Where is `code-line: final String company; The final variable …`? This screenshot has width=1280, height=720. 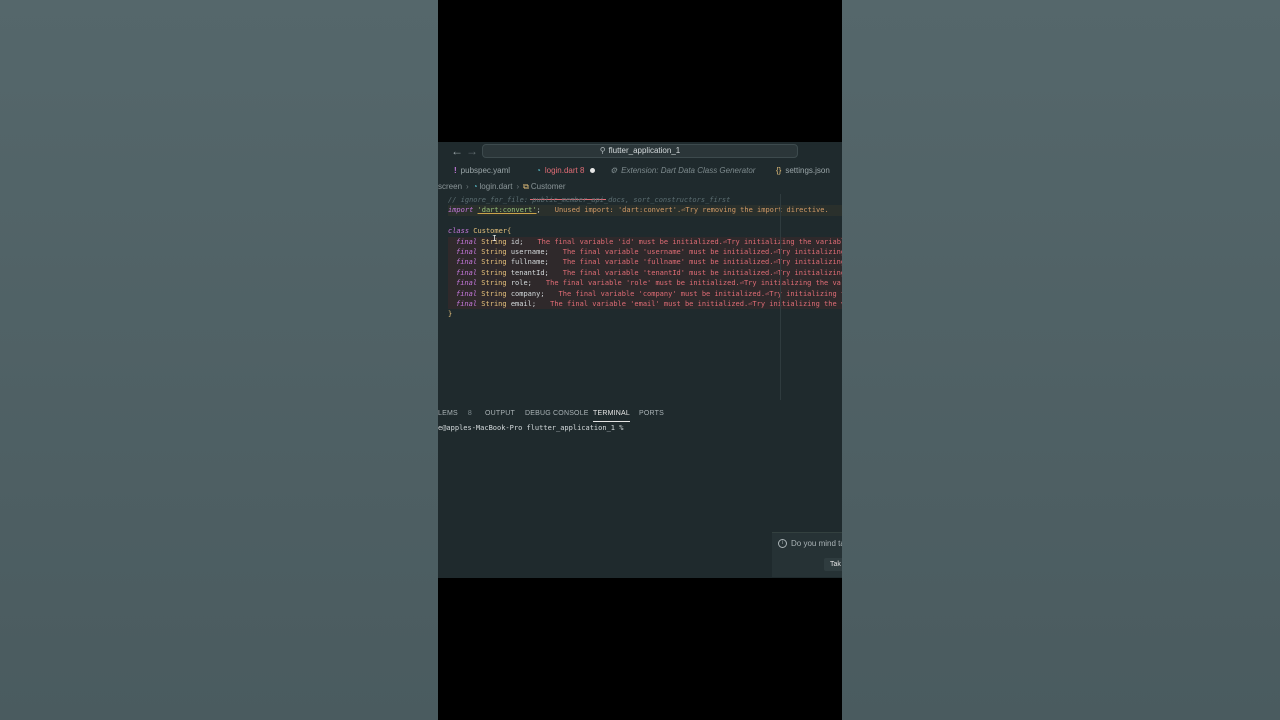 code-line: final String company; The final variable … is located at coordinates (645, 293).